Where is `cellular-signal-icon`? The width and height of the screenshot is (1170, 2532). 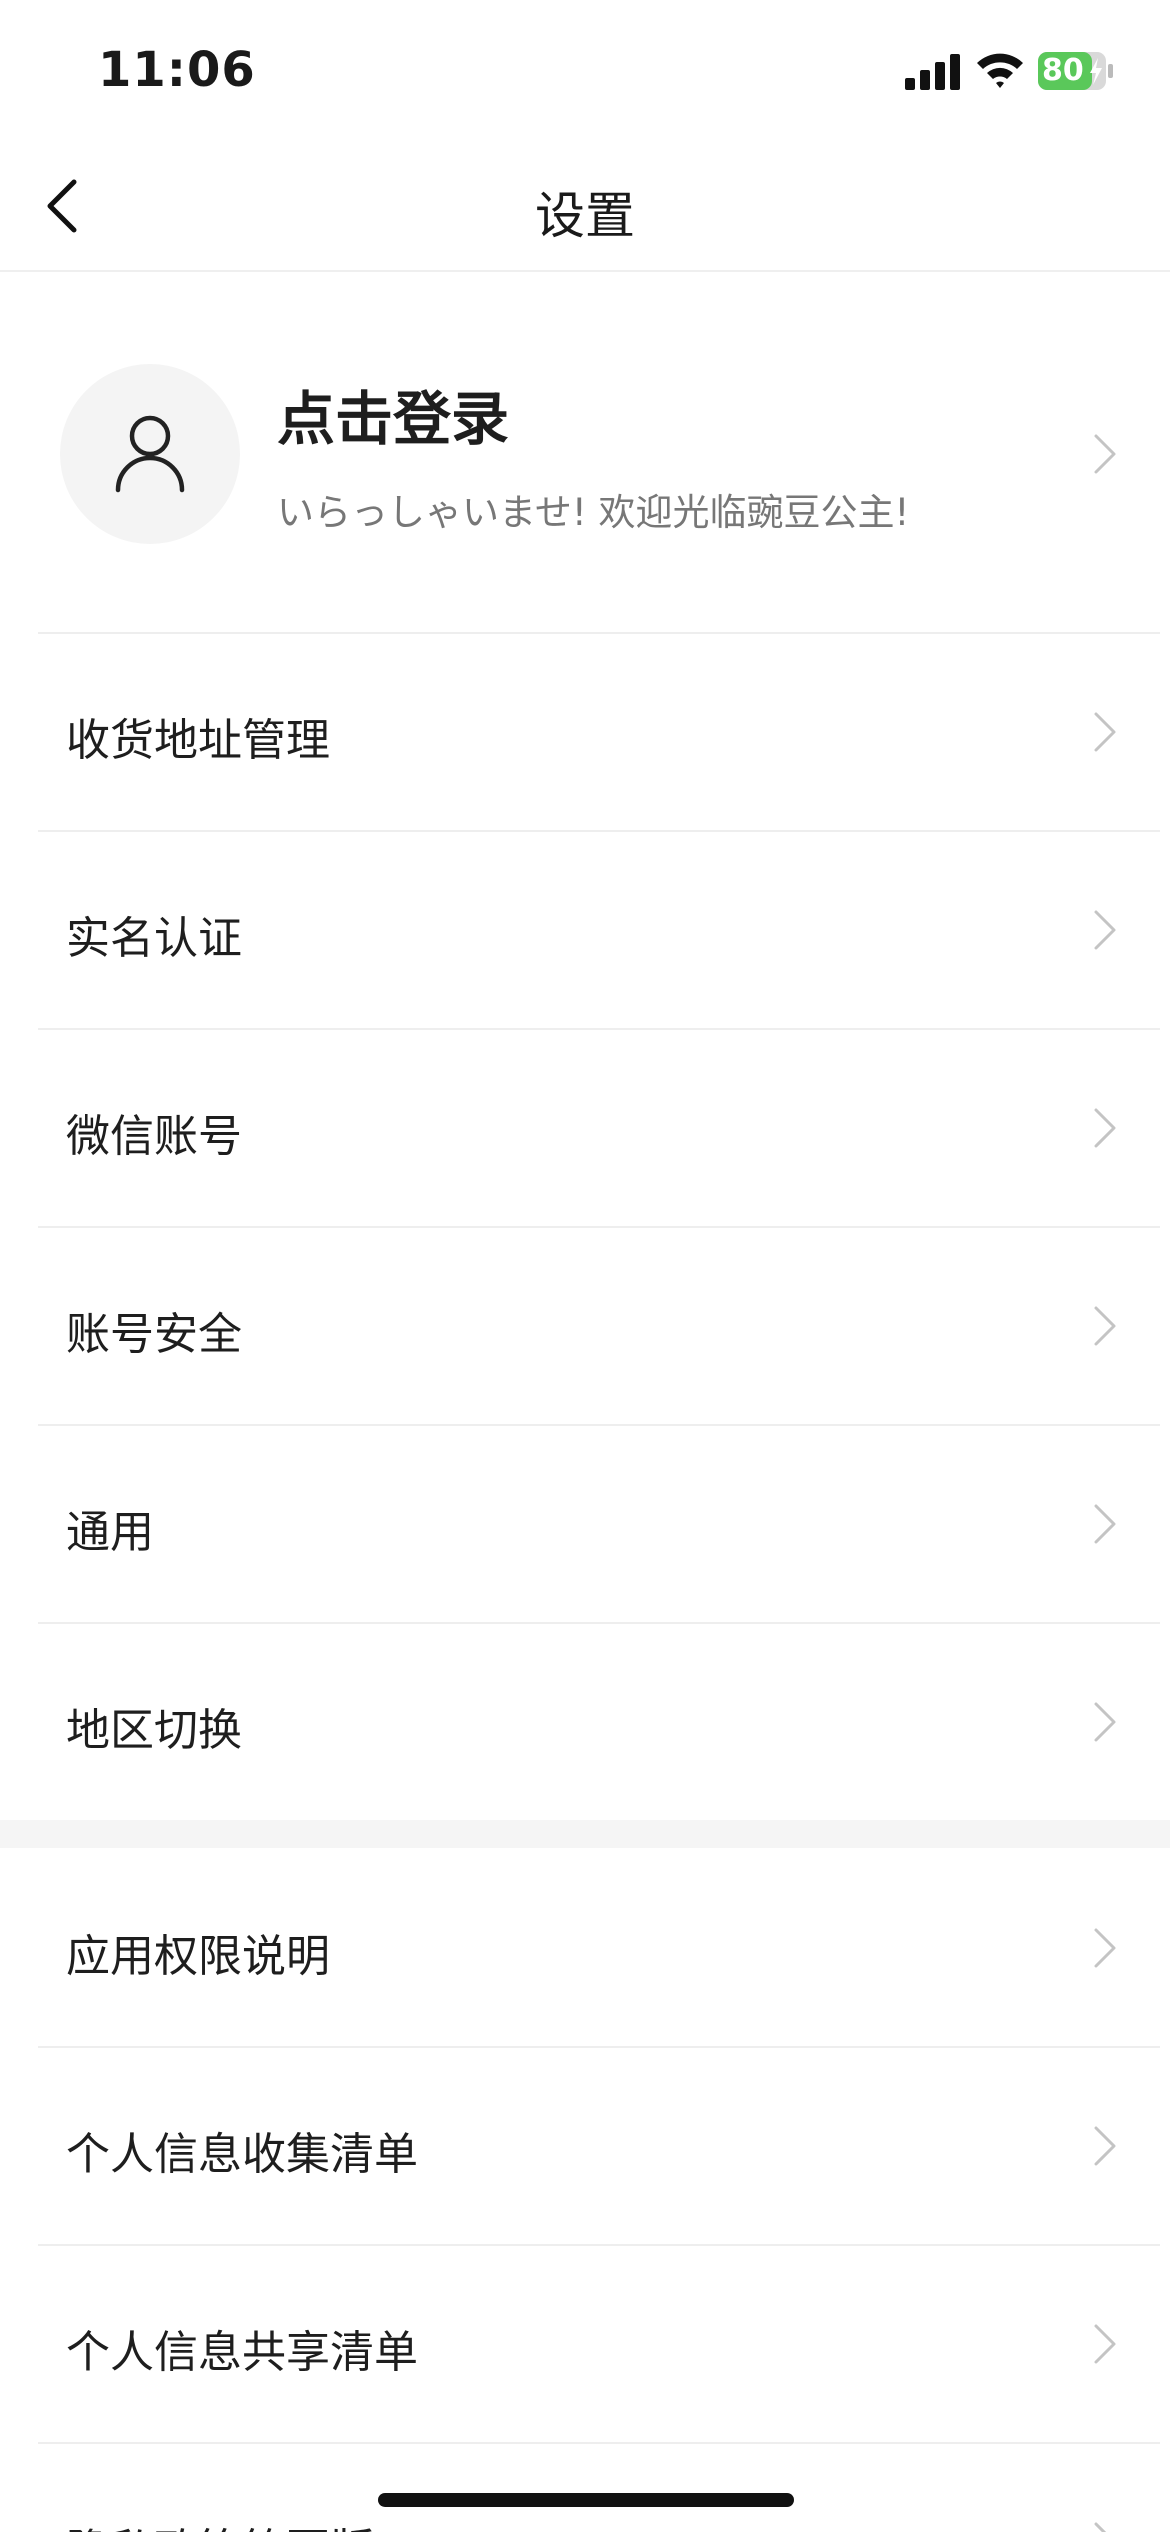 cellular-signal-icon is located at coordinates (932, 72).